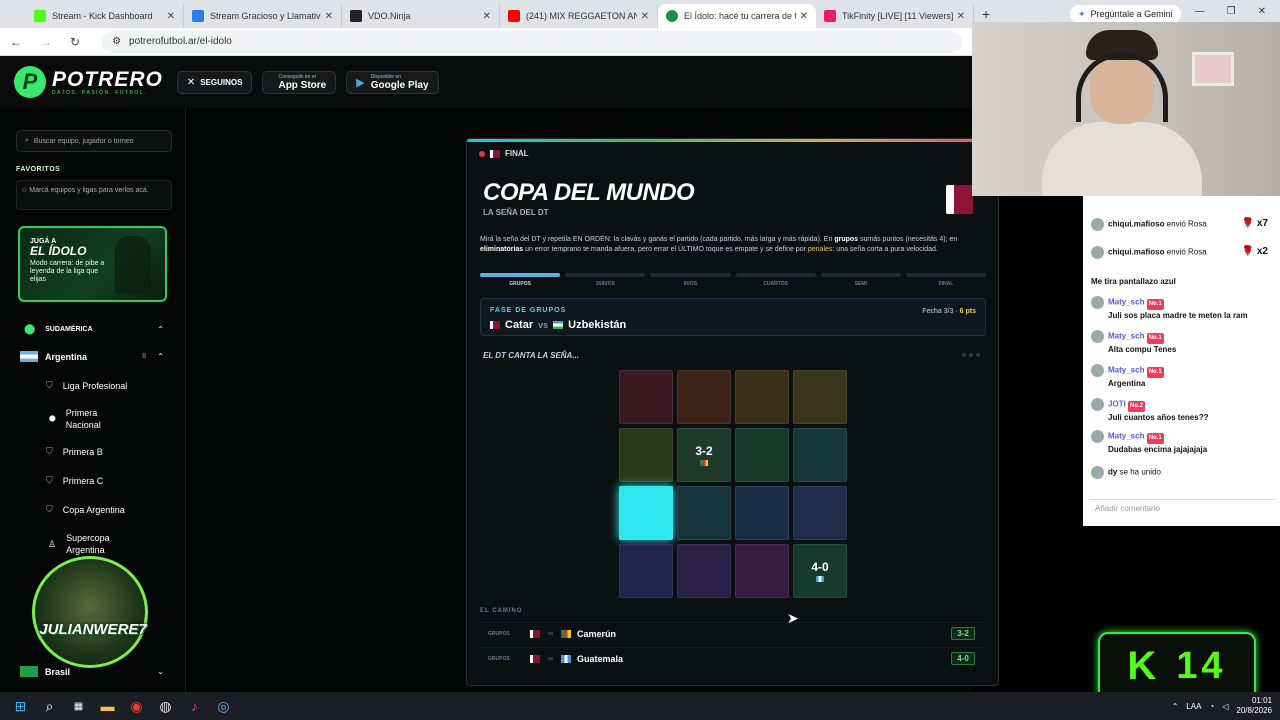 The image size is (1280, 720). I want to click on chat-input: Añadir comentario, so click(1183, 508).